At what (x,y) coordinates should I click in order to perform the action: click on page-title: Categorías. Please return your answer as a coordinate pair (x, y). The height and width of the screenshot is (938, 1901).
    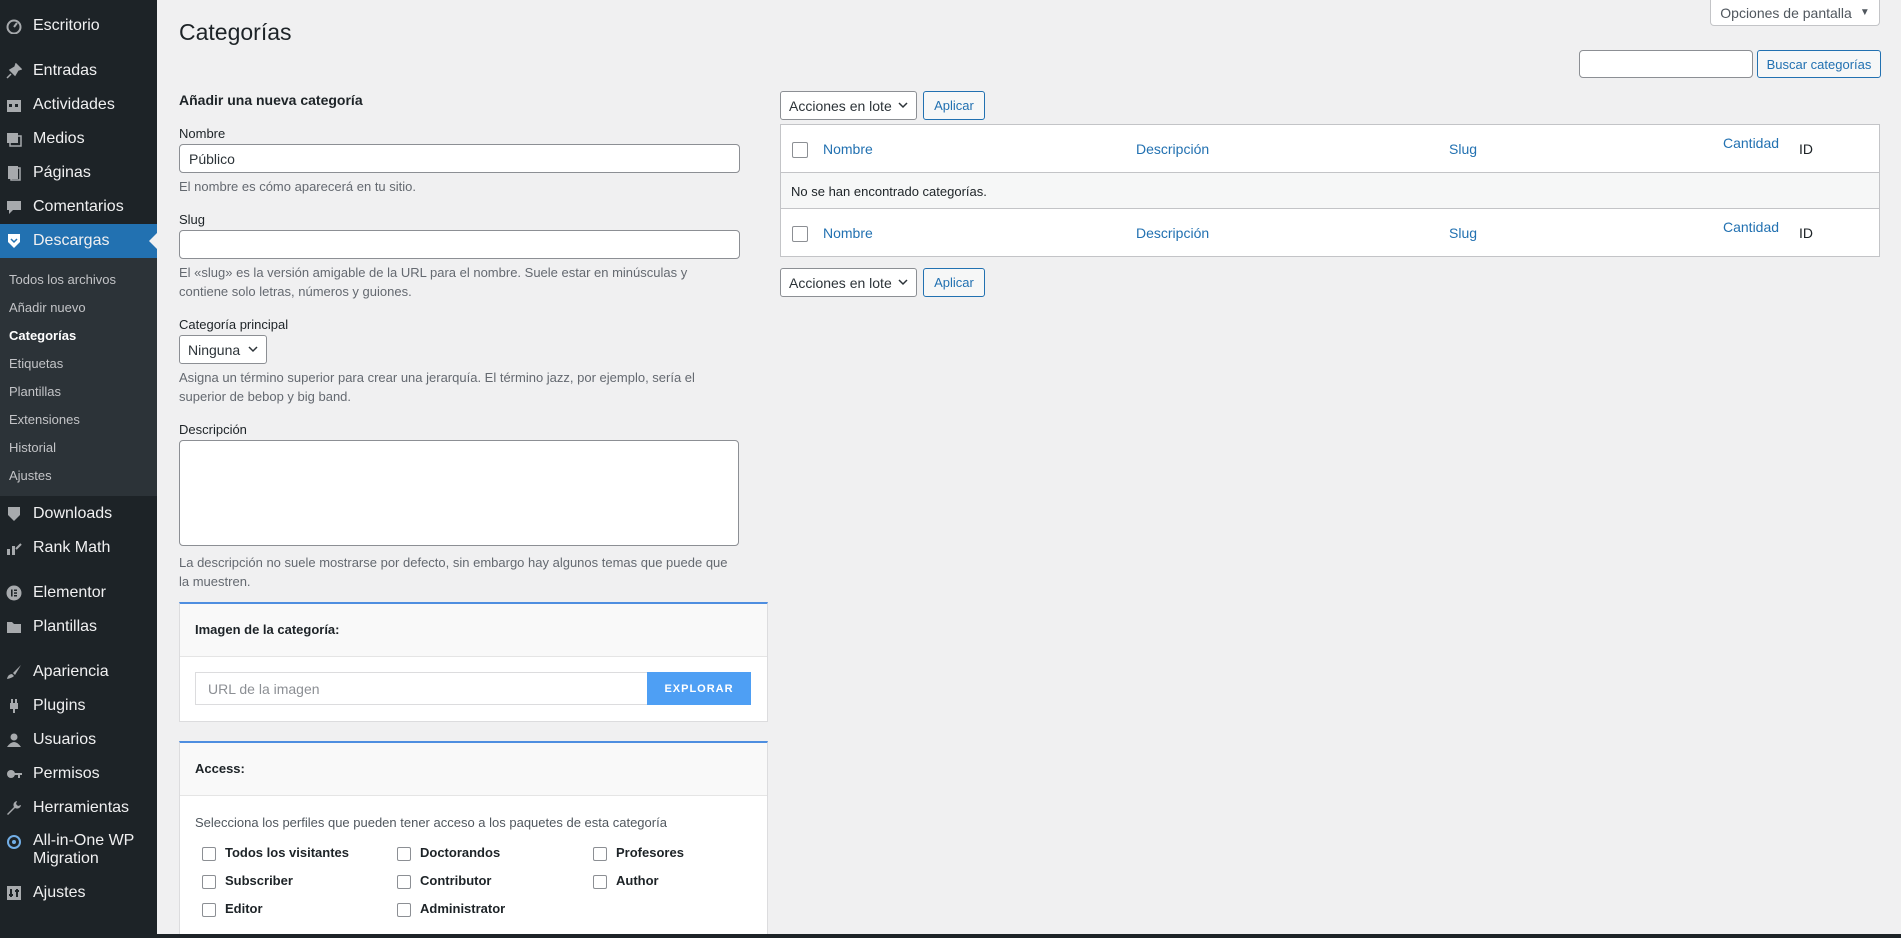
    Looking at the image, I should click on (235, 32).